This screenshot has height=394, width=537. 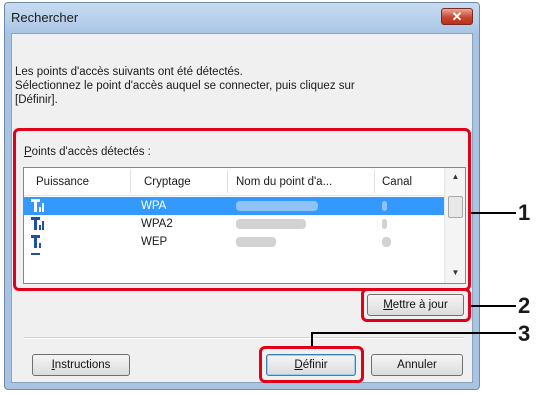 What do you see at coordinates (45, 17) in the screenshot?
I see `window-title: Rechercher` at bounding box center [45, 17].